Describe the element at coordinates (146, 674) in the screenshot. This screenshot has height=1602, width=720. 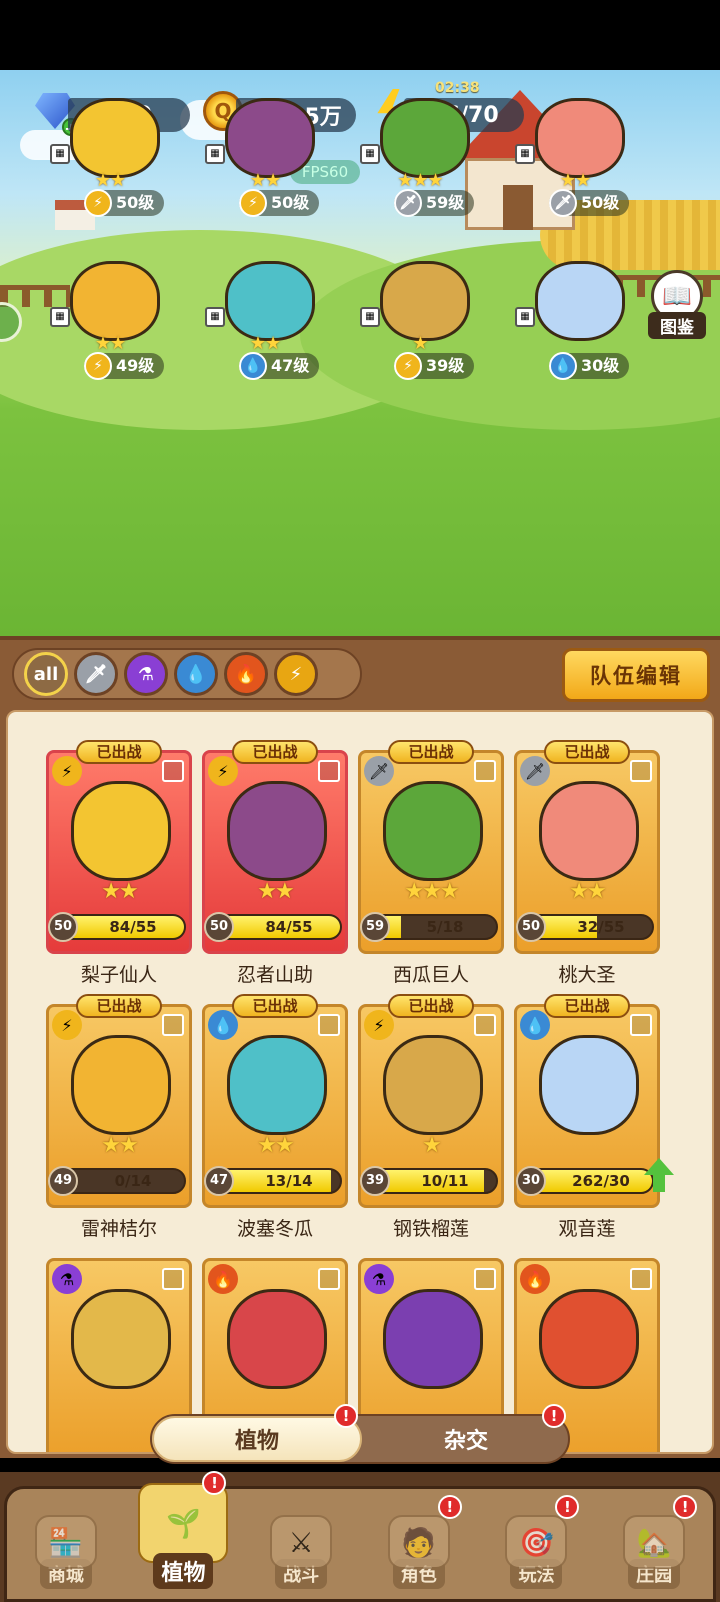
I see `filter-element-button: ⚗` at that location.